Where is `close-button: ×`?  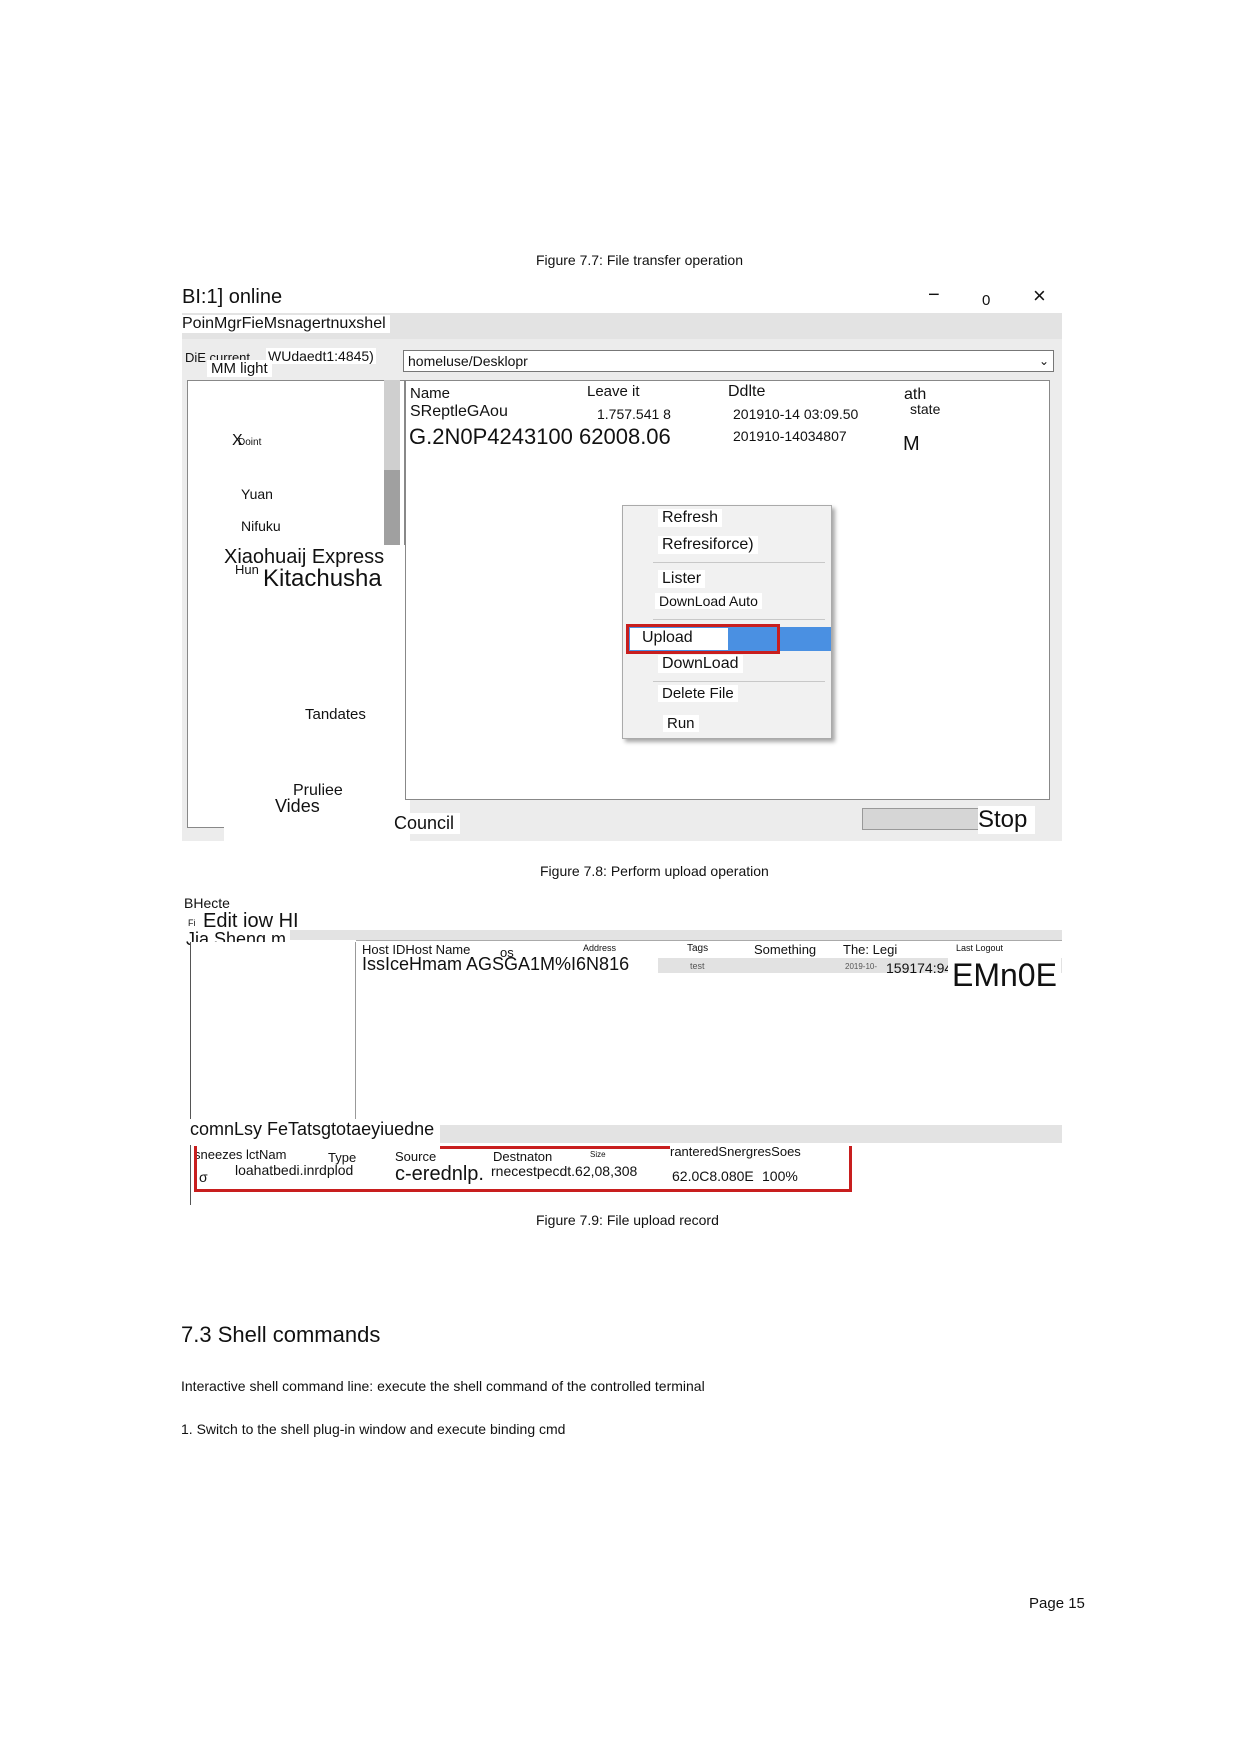
close-button: × is located at coordinates (1039, 296).